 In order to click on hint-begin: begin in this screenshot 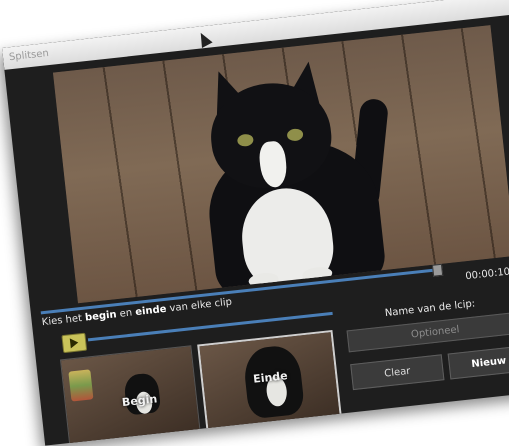, I will do `click(101, 316)`.